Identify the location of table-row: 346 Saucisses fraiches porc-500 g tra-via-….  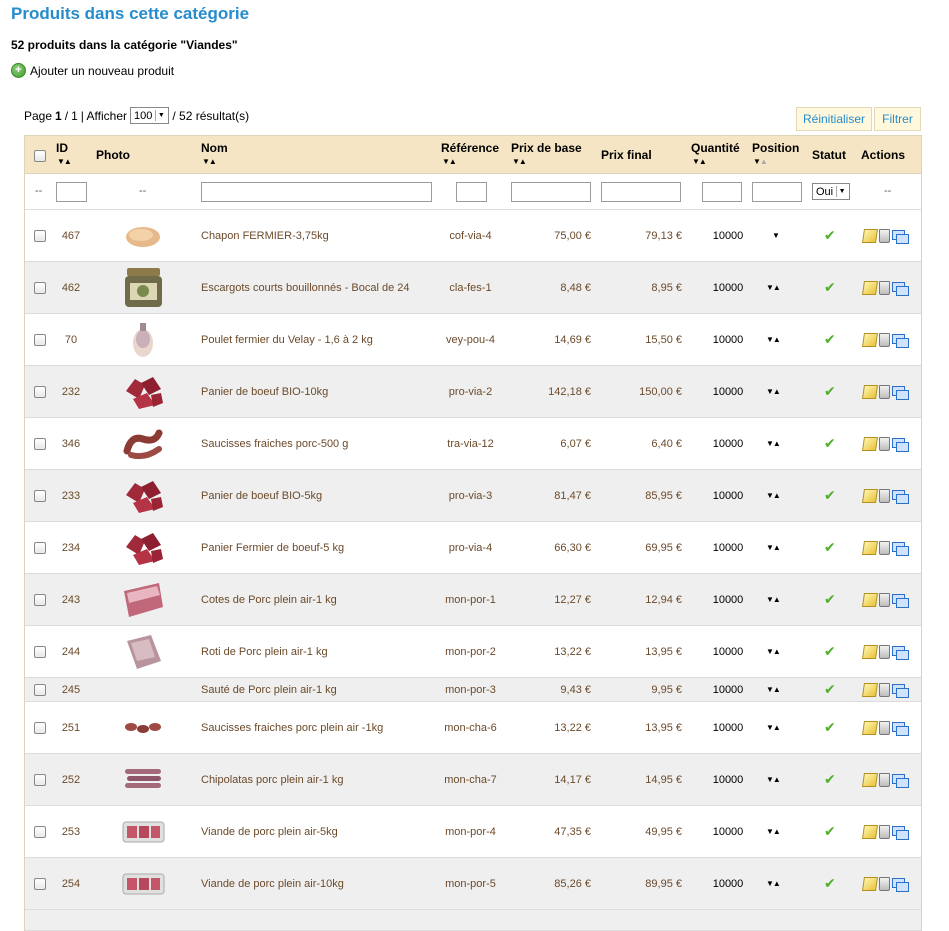
(473, 444).